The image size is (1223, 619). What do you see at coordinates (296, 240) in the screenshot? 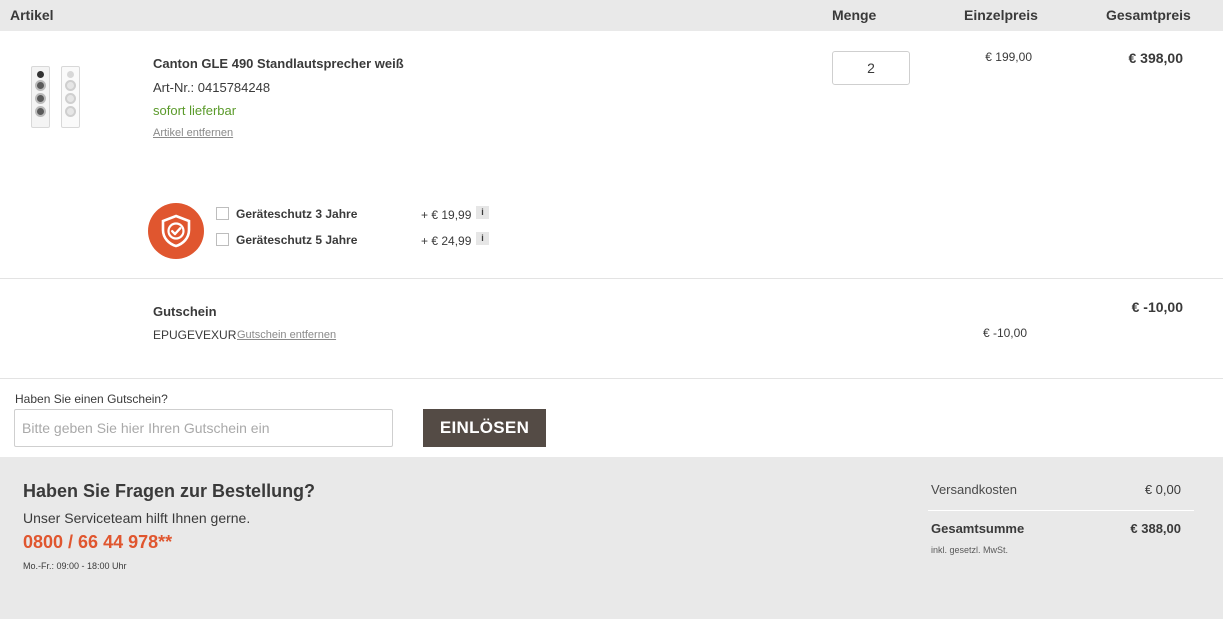
I see `protection-5-years-label: Geräteschutz 5 Jahre` at bounding box center [296, 240].